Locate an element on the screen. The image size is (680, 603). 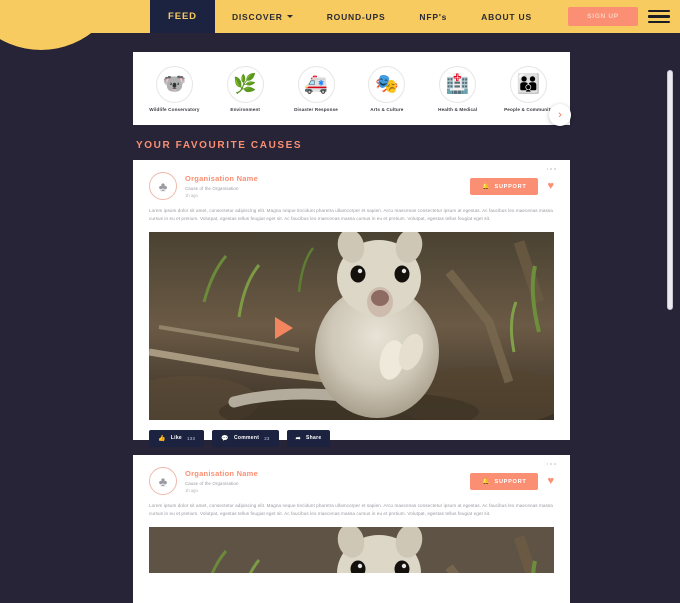
post-actions: 👍 Like 133 💬 Comment 23 ➦ Share is located at coordinates (351, 439).